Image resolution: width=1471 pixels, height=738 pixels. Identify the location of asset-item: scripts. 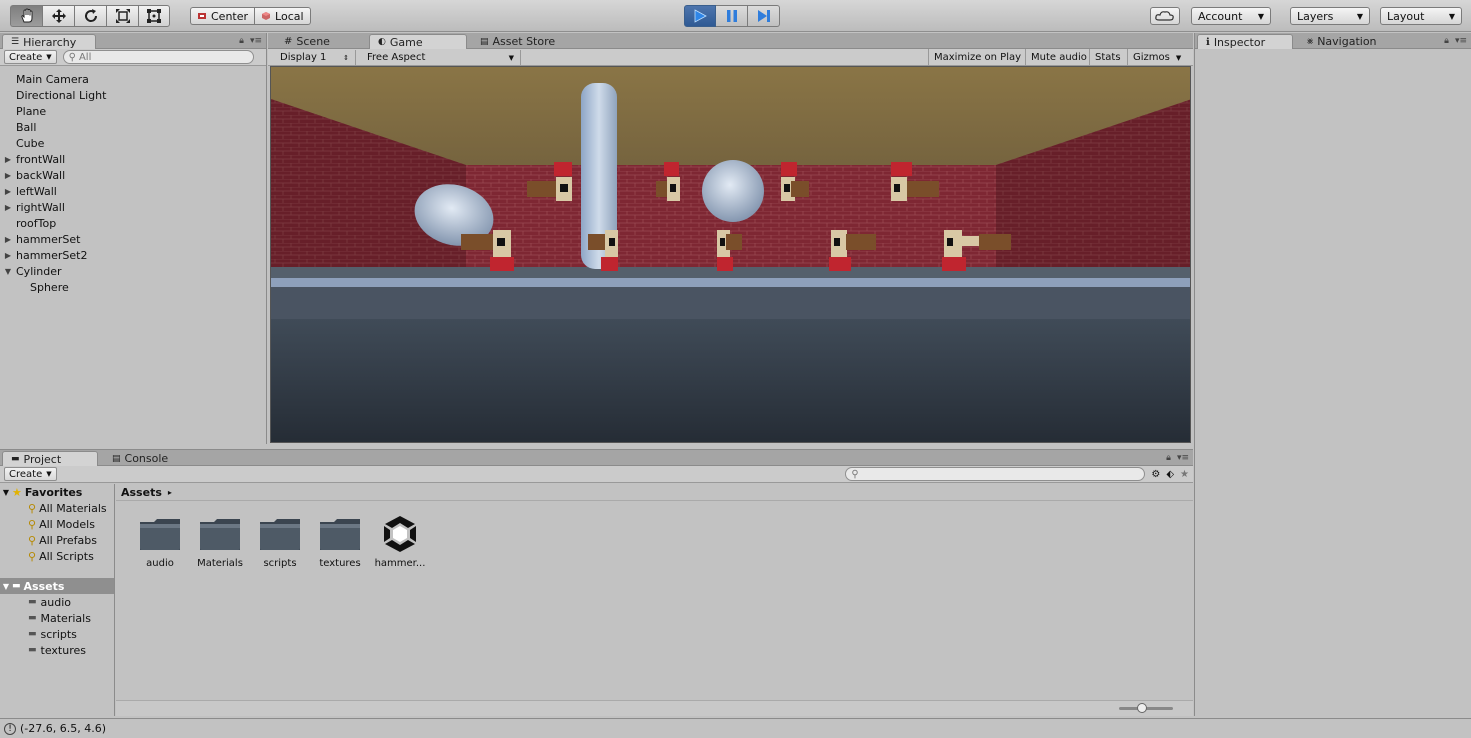
(280, 541).